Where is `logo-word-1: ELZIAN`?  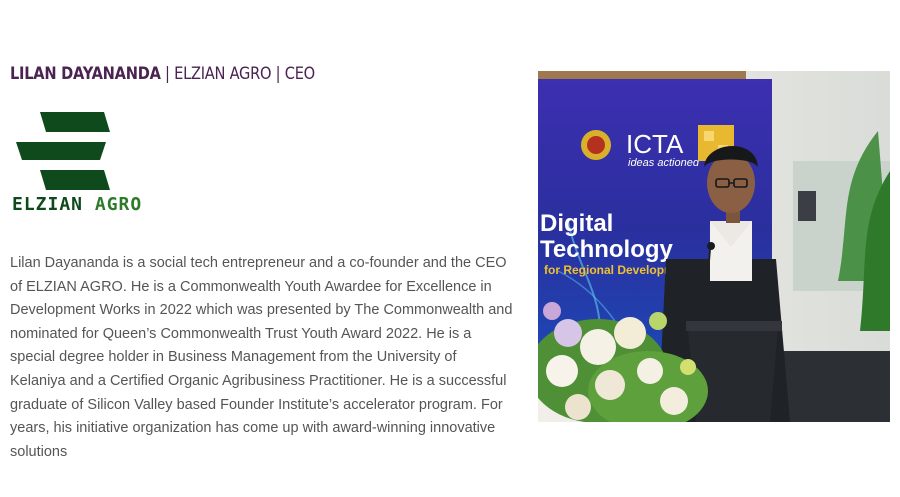 logo-word-1: ELZIAN is located at coordinates (48, 204).